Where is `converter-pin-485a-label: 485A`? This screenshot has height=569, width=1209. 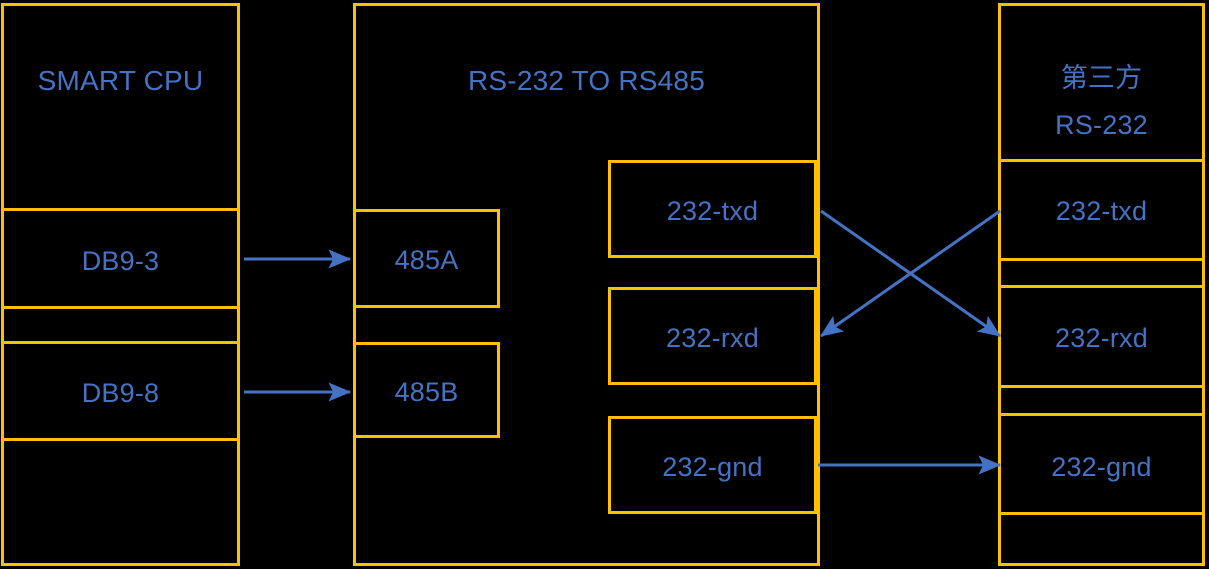
converter-pin-485a-label: 485A is located at coordinates (426, 260).